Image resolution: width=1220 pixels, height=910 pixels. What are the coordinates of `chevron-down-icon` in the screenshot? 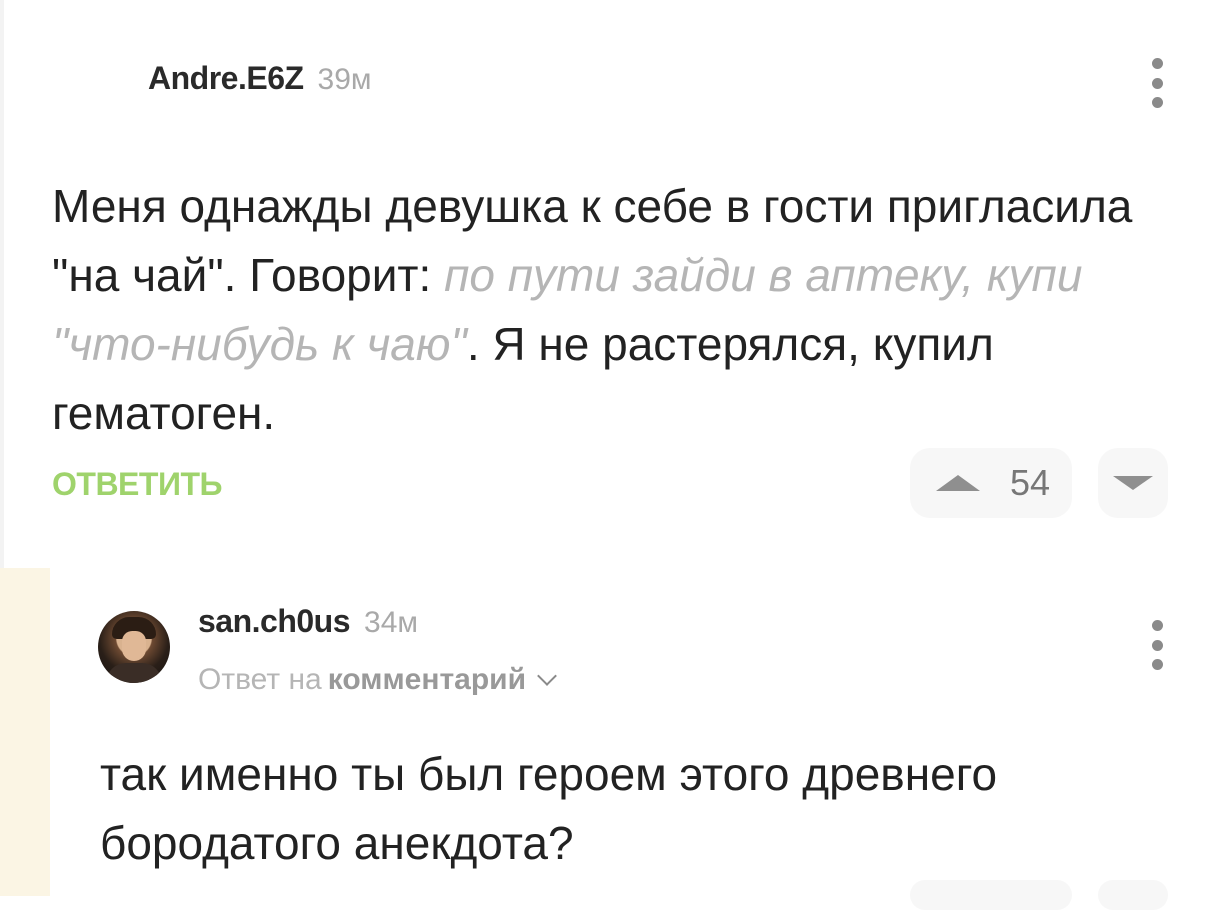 It's located at (547, 676).